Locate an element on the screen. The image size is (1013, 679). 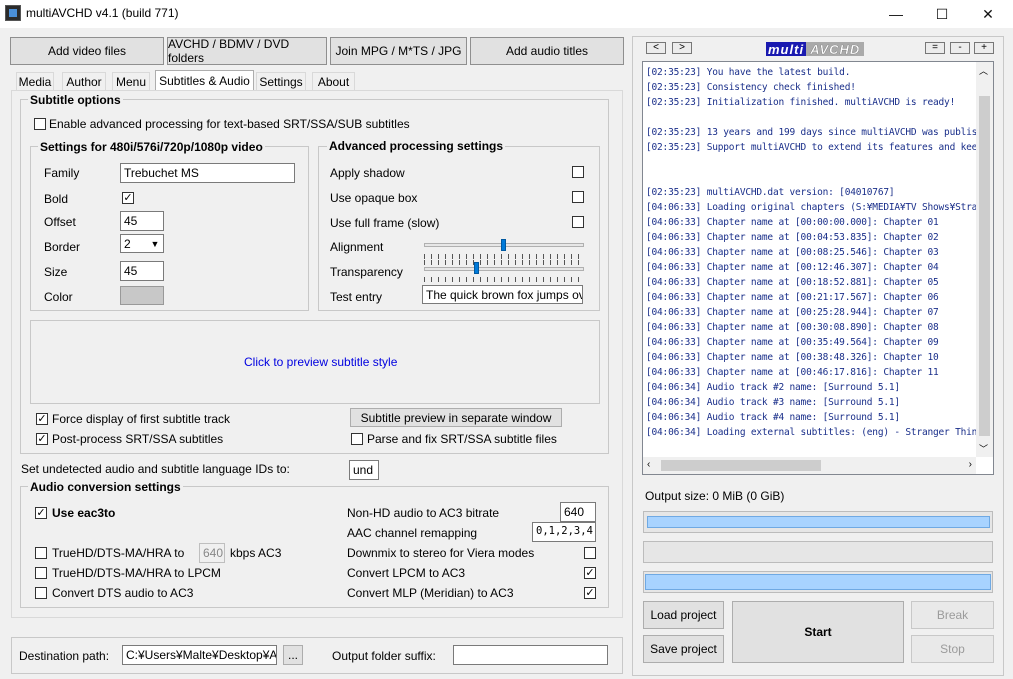
progress-bar-1-fill is located at coordinates (818, 522).